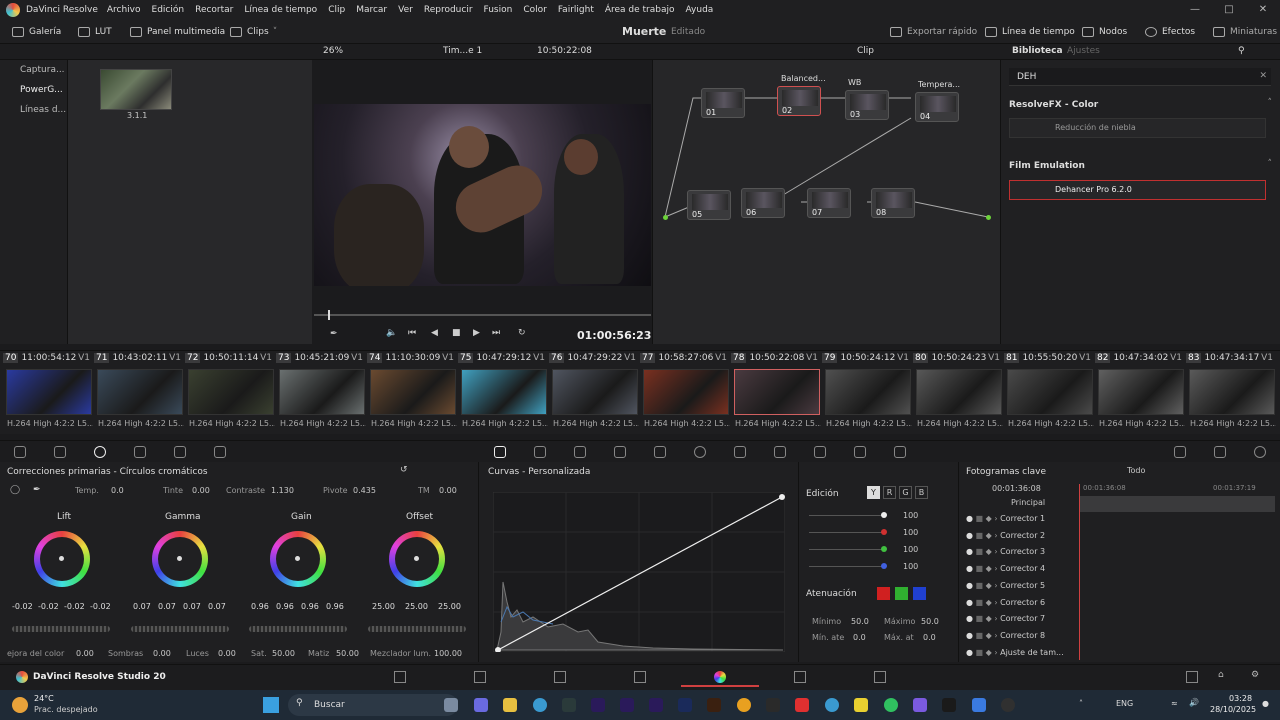  Describe the element at coordinates (1233, 709) in the screenshot. I see `clock-date: 28/10/2025` at that location.